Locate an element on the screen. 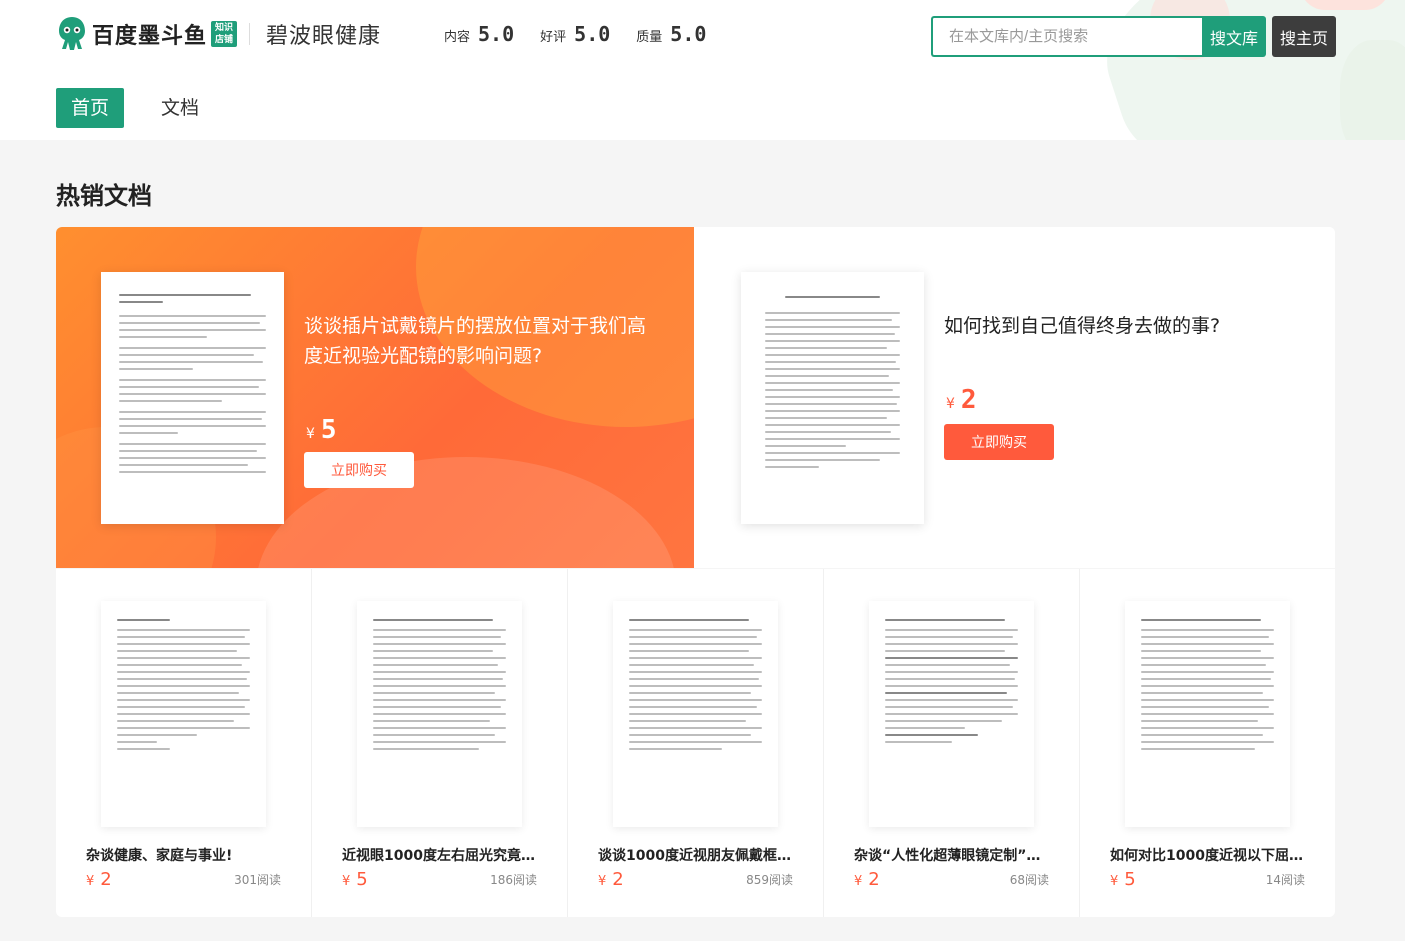 Image resolution: width=1405 pixels, height=941 pixels. featured-price: ¥ 2 is located at coordinates (961, 400).